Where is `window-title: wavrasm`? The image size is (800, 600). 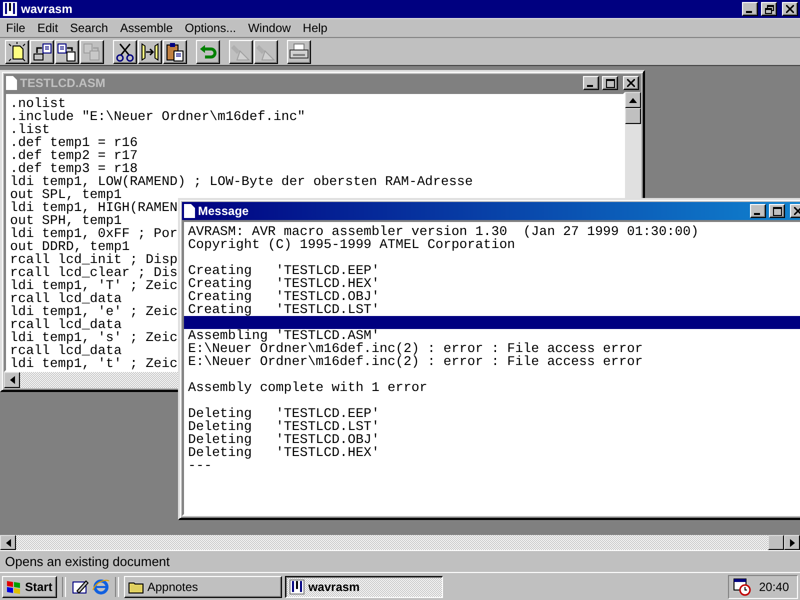 window-title: wavrasm is located at coordinates (46, 9).